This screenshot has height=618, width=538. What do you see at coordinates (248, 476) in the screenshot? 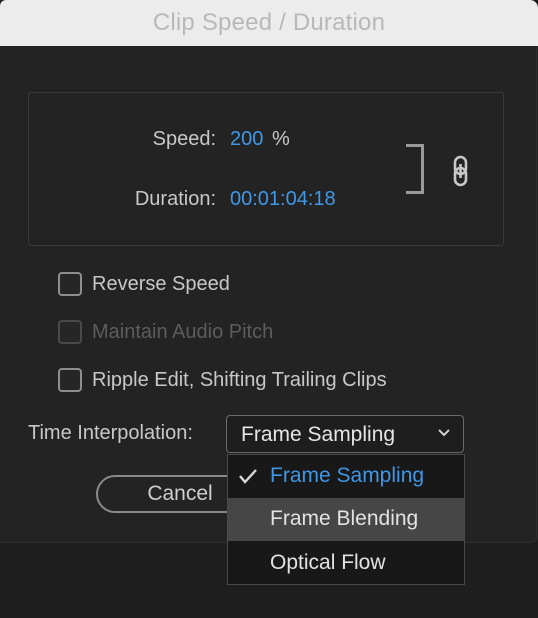
I see `checkmark-icon` at bounding box center [248, 476].